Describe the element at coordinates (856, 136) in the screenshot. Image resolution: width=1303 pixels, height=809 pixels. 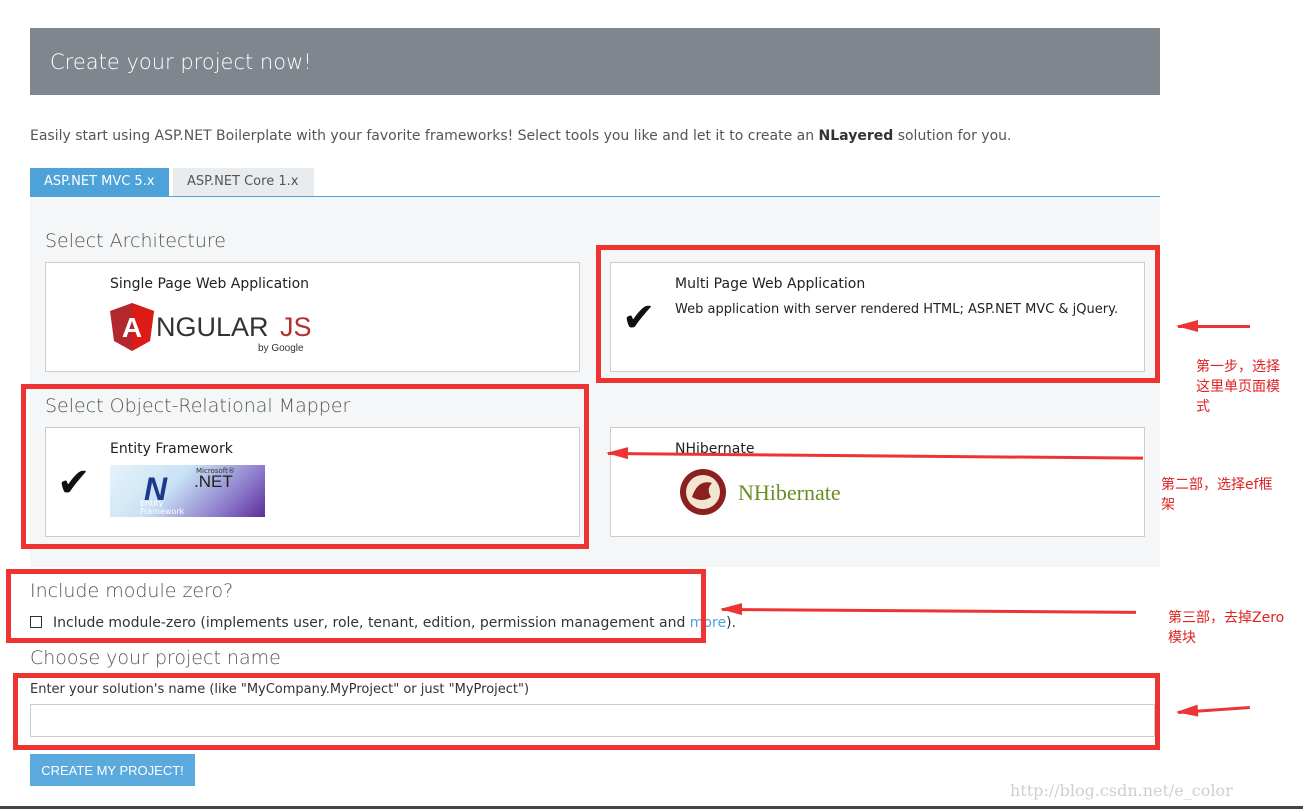
I see `intro-bold: NLayered` at that location.